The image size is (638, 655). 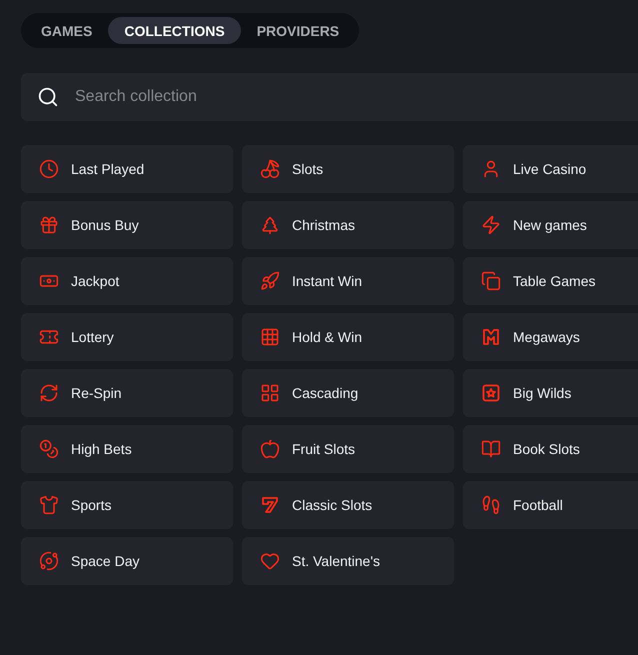 What do you see at coordinates (105, 561) in the screenshot?
I see `collection-label: Space Day` at bounding box center [105, 561].